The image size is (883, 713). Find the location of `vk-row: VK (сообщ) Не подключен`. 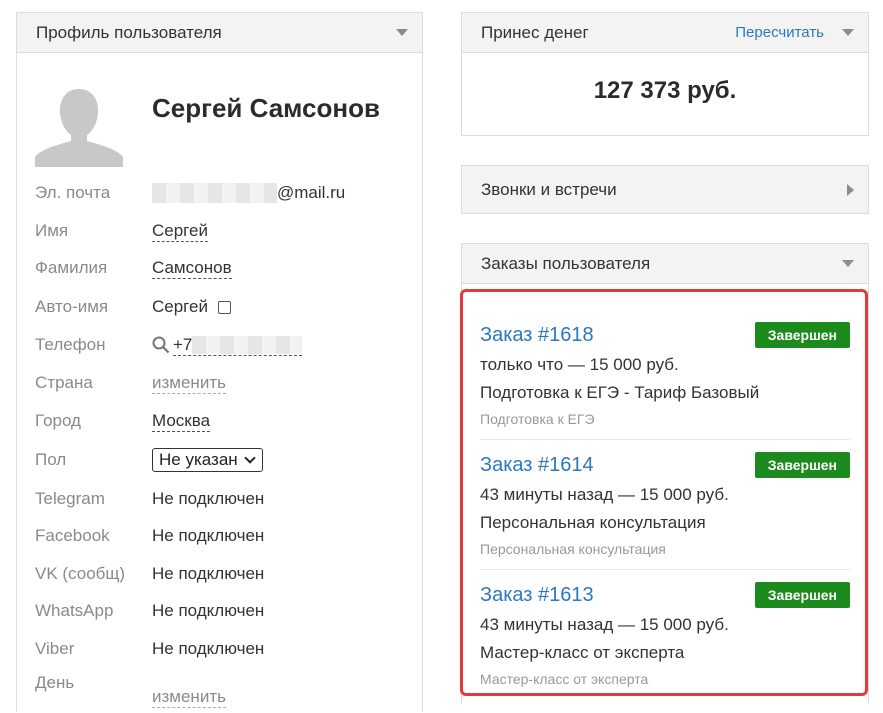

vk-row: VK (сообщ) Не подключен is located at coordinates (149, 574).